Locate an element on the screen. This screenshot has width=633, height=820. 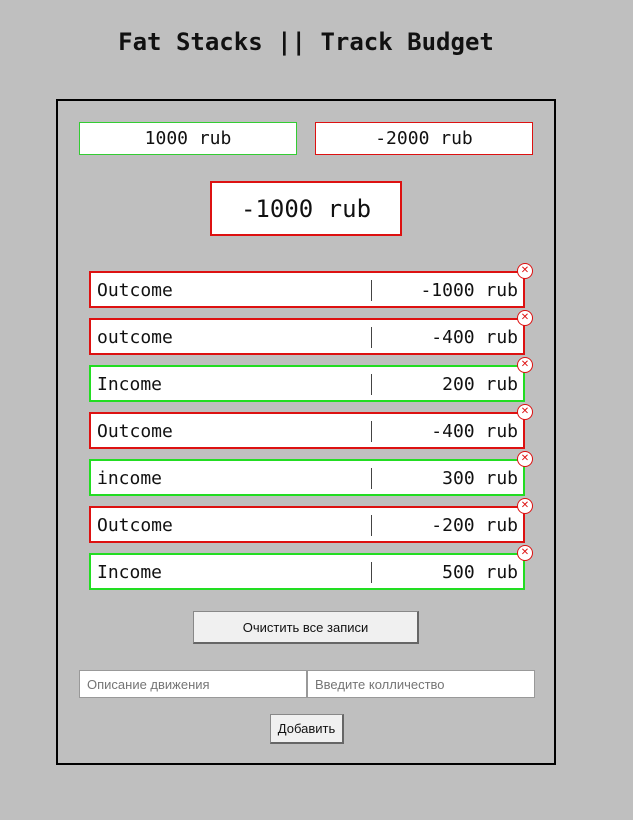
add-button: Добавить is located at coordinates (307, 729).